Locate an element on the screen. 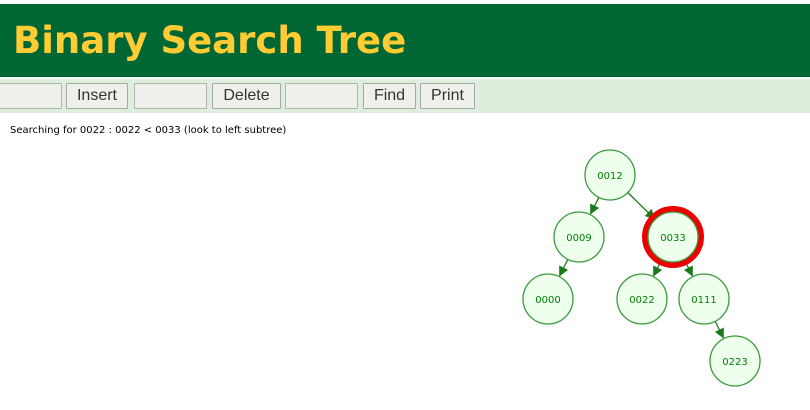 The width and height of the screenshot is (810, 410). tree-node: 0000 is located at coordinates (548, 299).